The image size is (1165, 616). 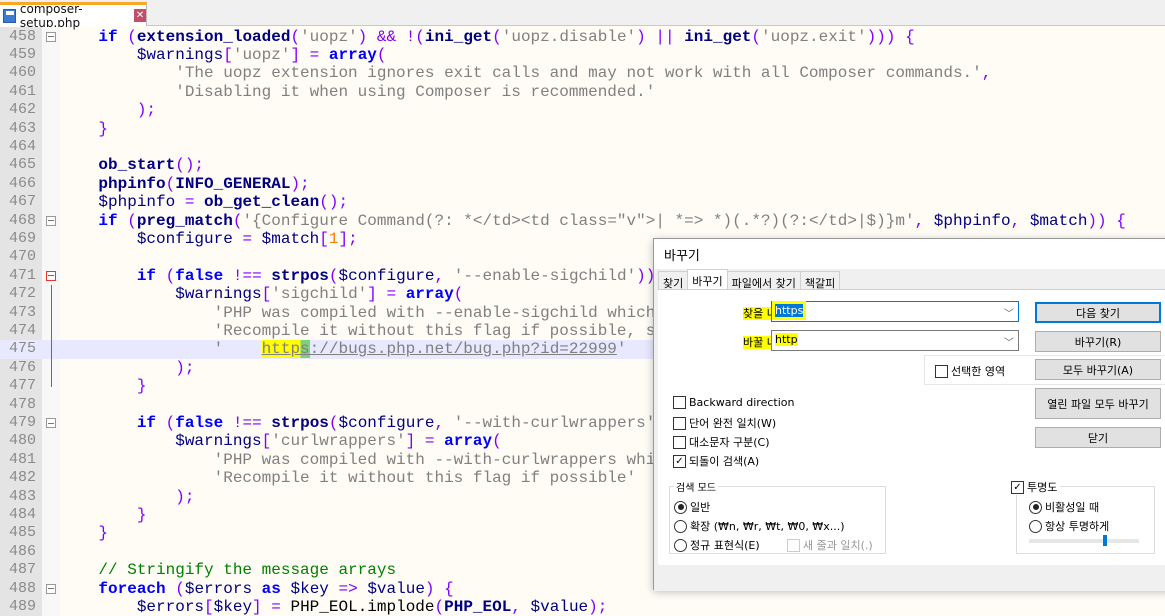 What do you see at coordinates (1098, 369) in the screenshot?
I see `replace-all-button: 모두 바꾸기(A)` at bounding box center [1098, 369].